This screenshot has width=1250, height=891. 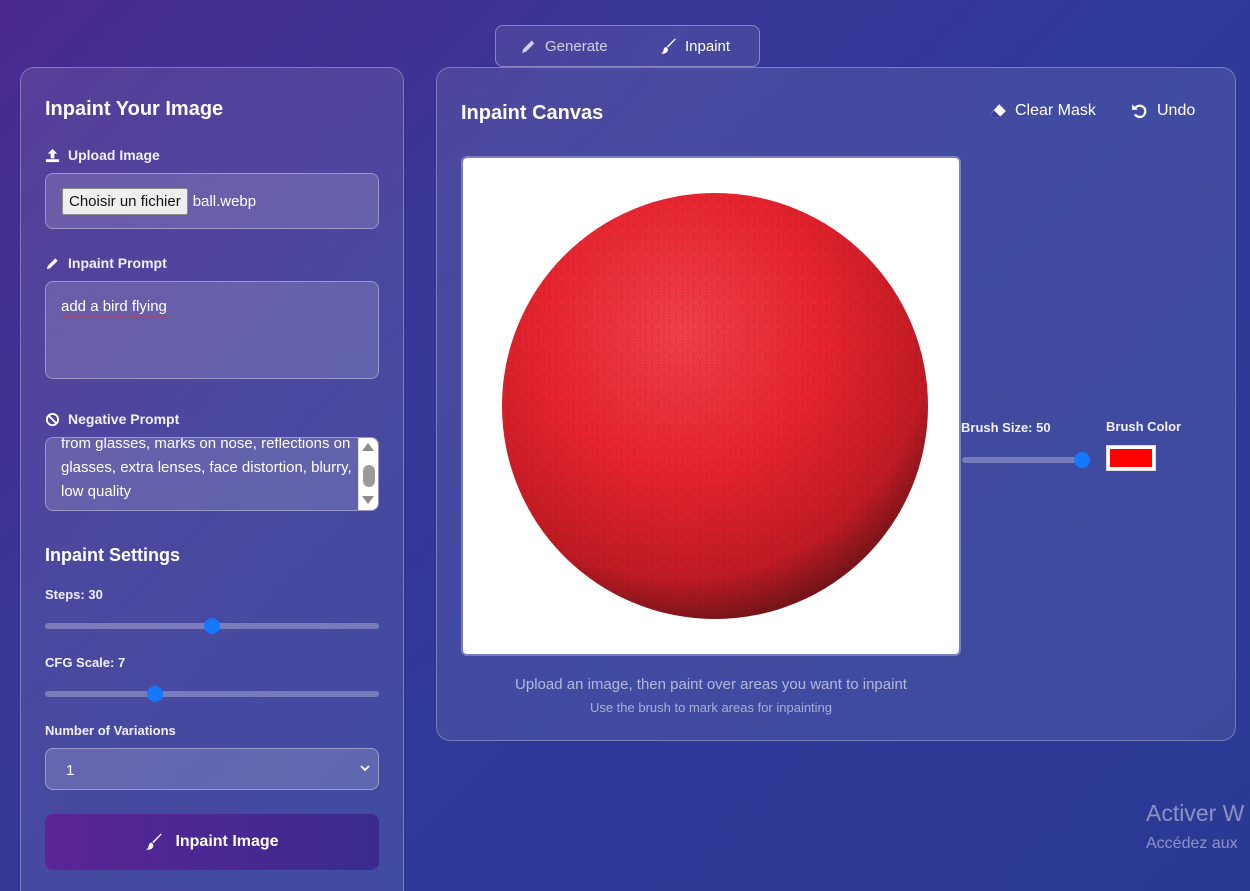 What do you see at coordinates (114, 155) in the screenshot?
I see `upload-label-text: Upload Image` at bounding box center [114, 155].